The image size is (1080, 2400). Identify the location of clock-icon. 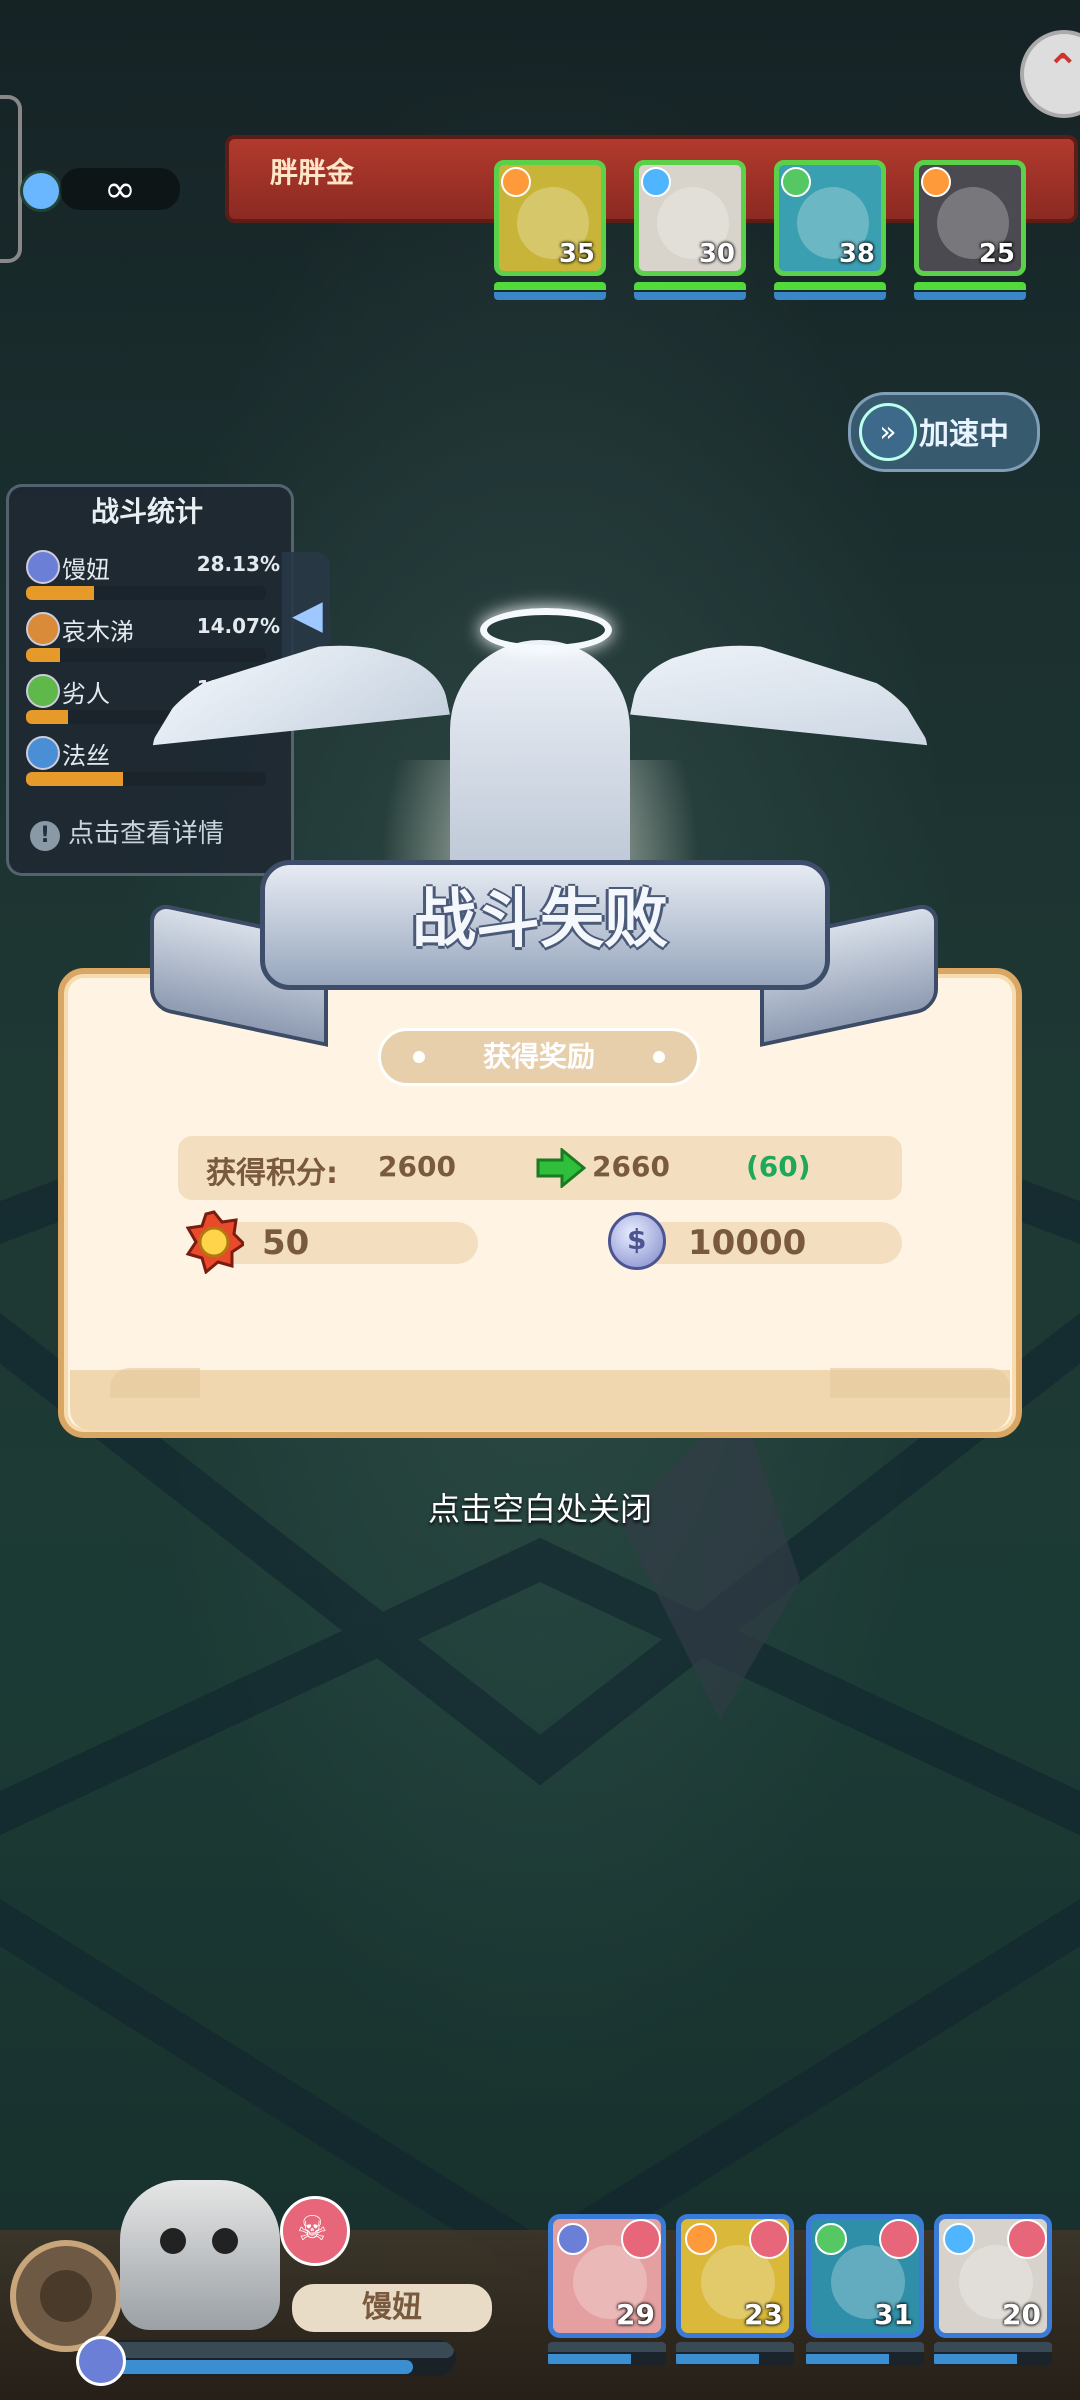
(41, 191).